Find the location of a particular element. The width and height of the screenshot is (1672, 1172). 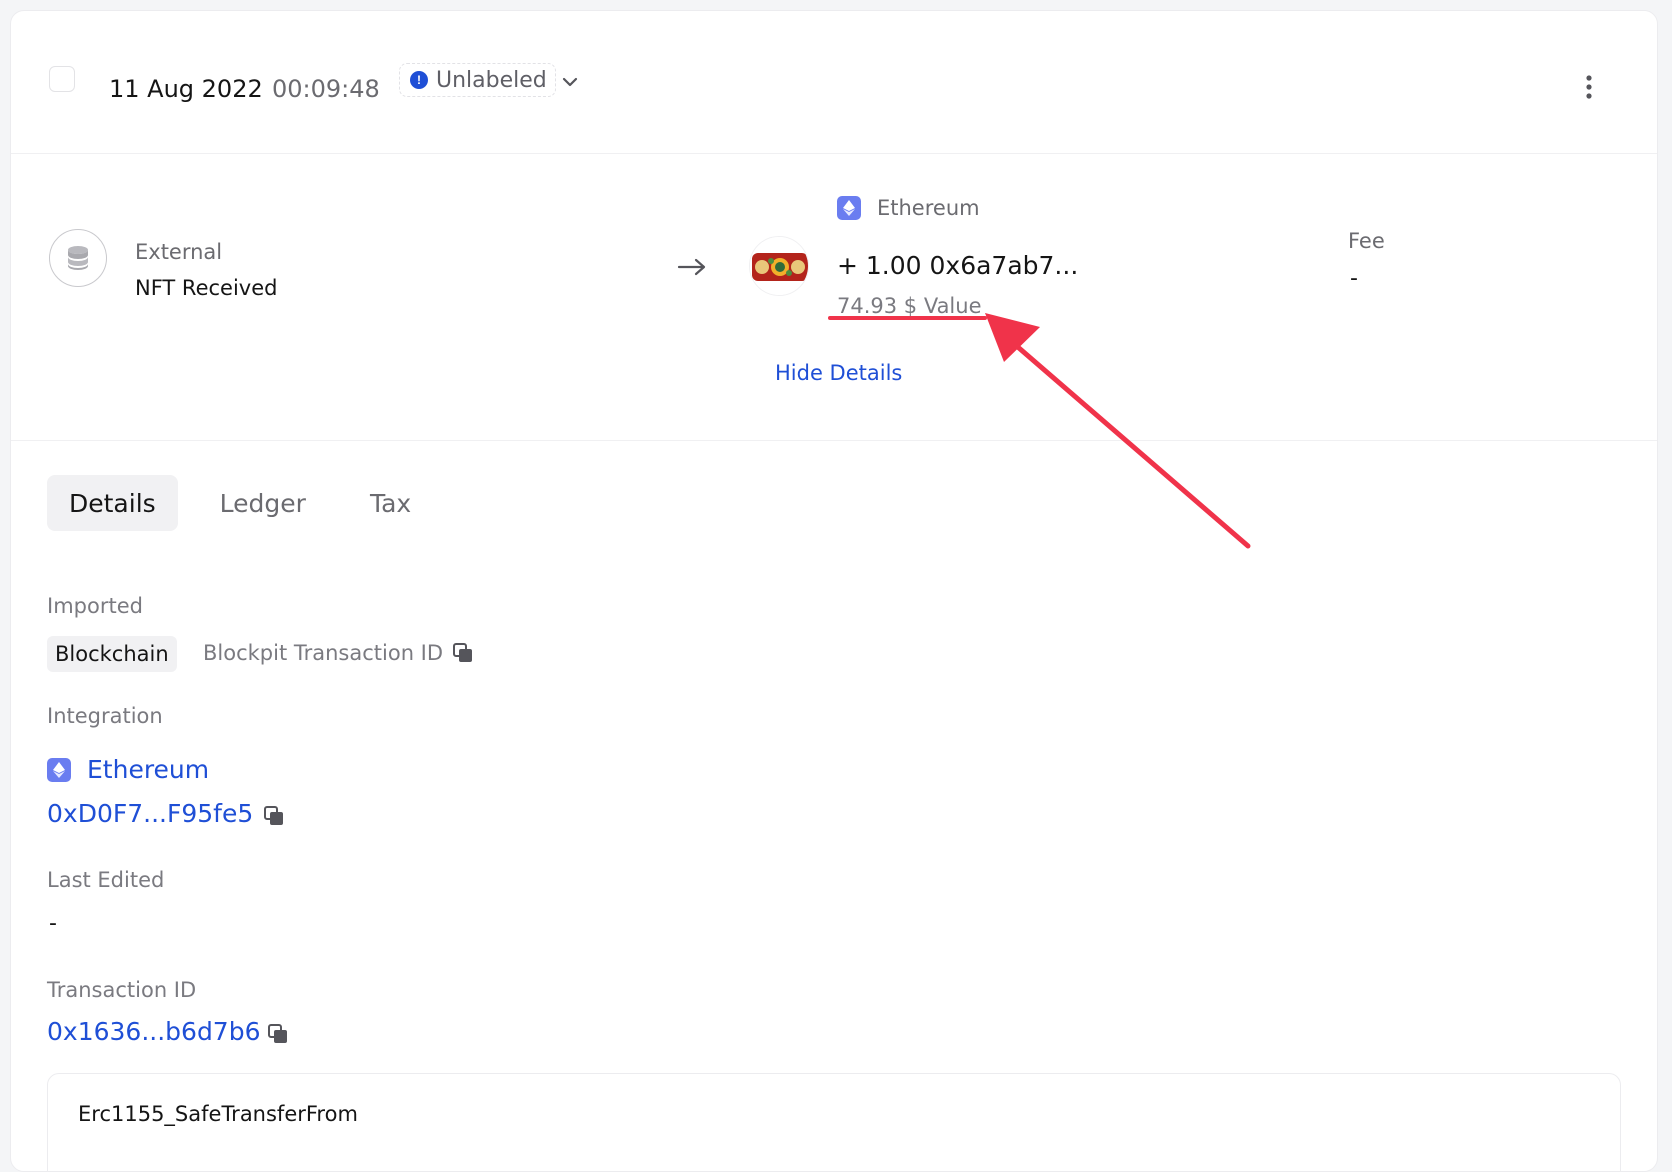

database-icon is located at coordinates (78, 258).